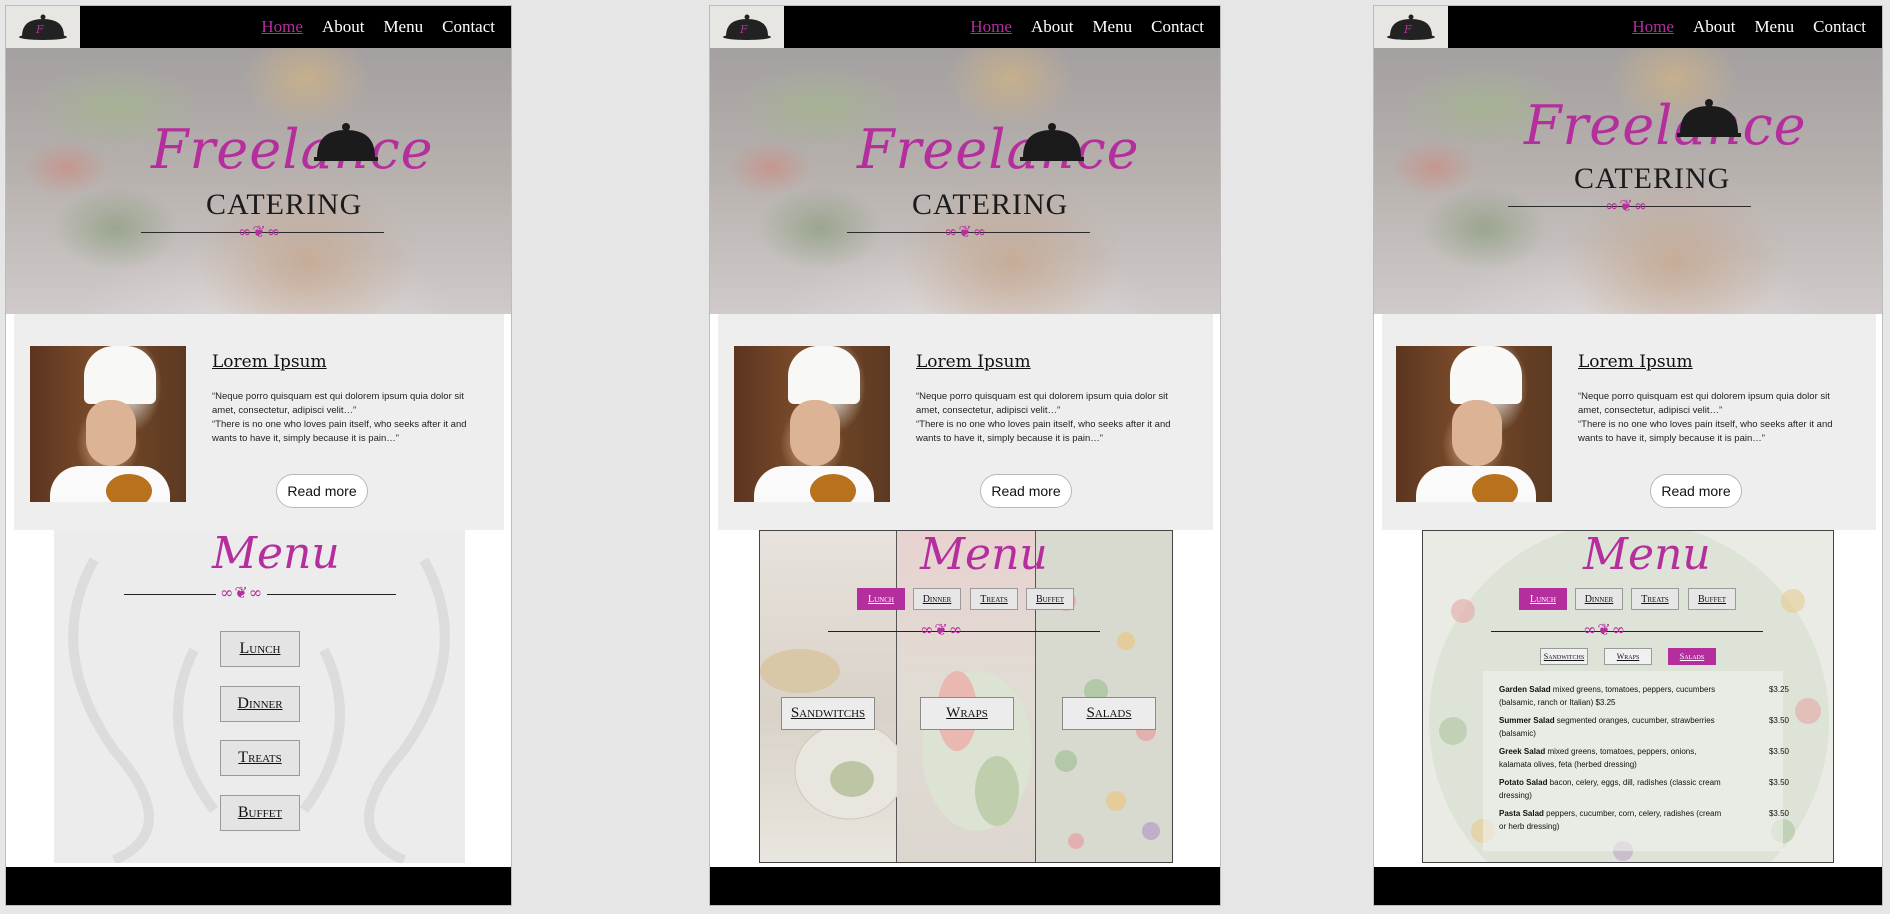 The image size is (1890, 914). I want to click on salad-price: $3.25, so click(1778, 689).